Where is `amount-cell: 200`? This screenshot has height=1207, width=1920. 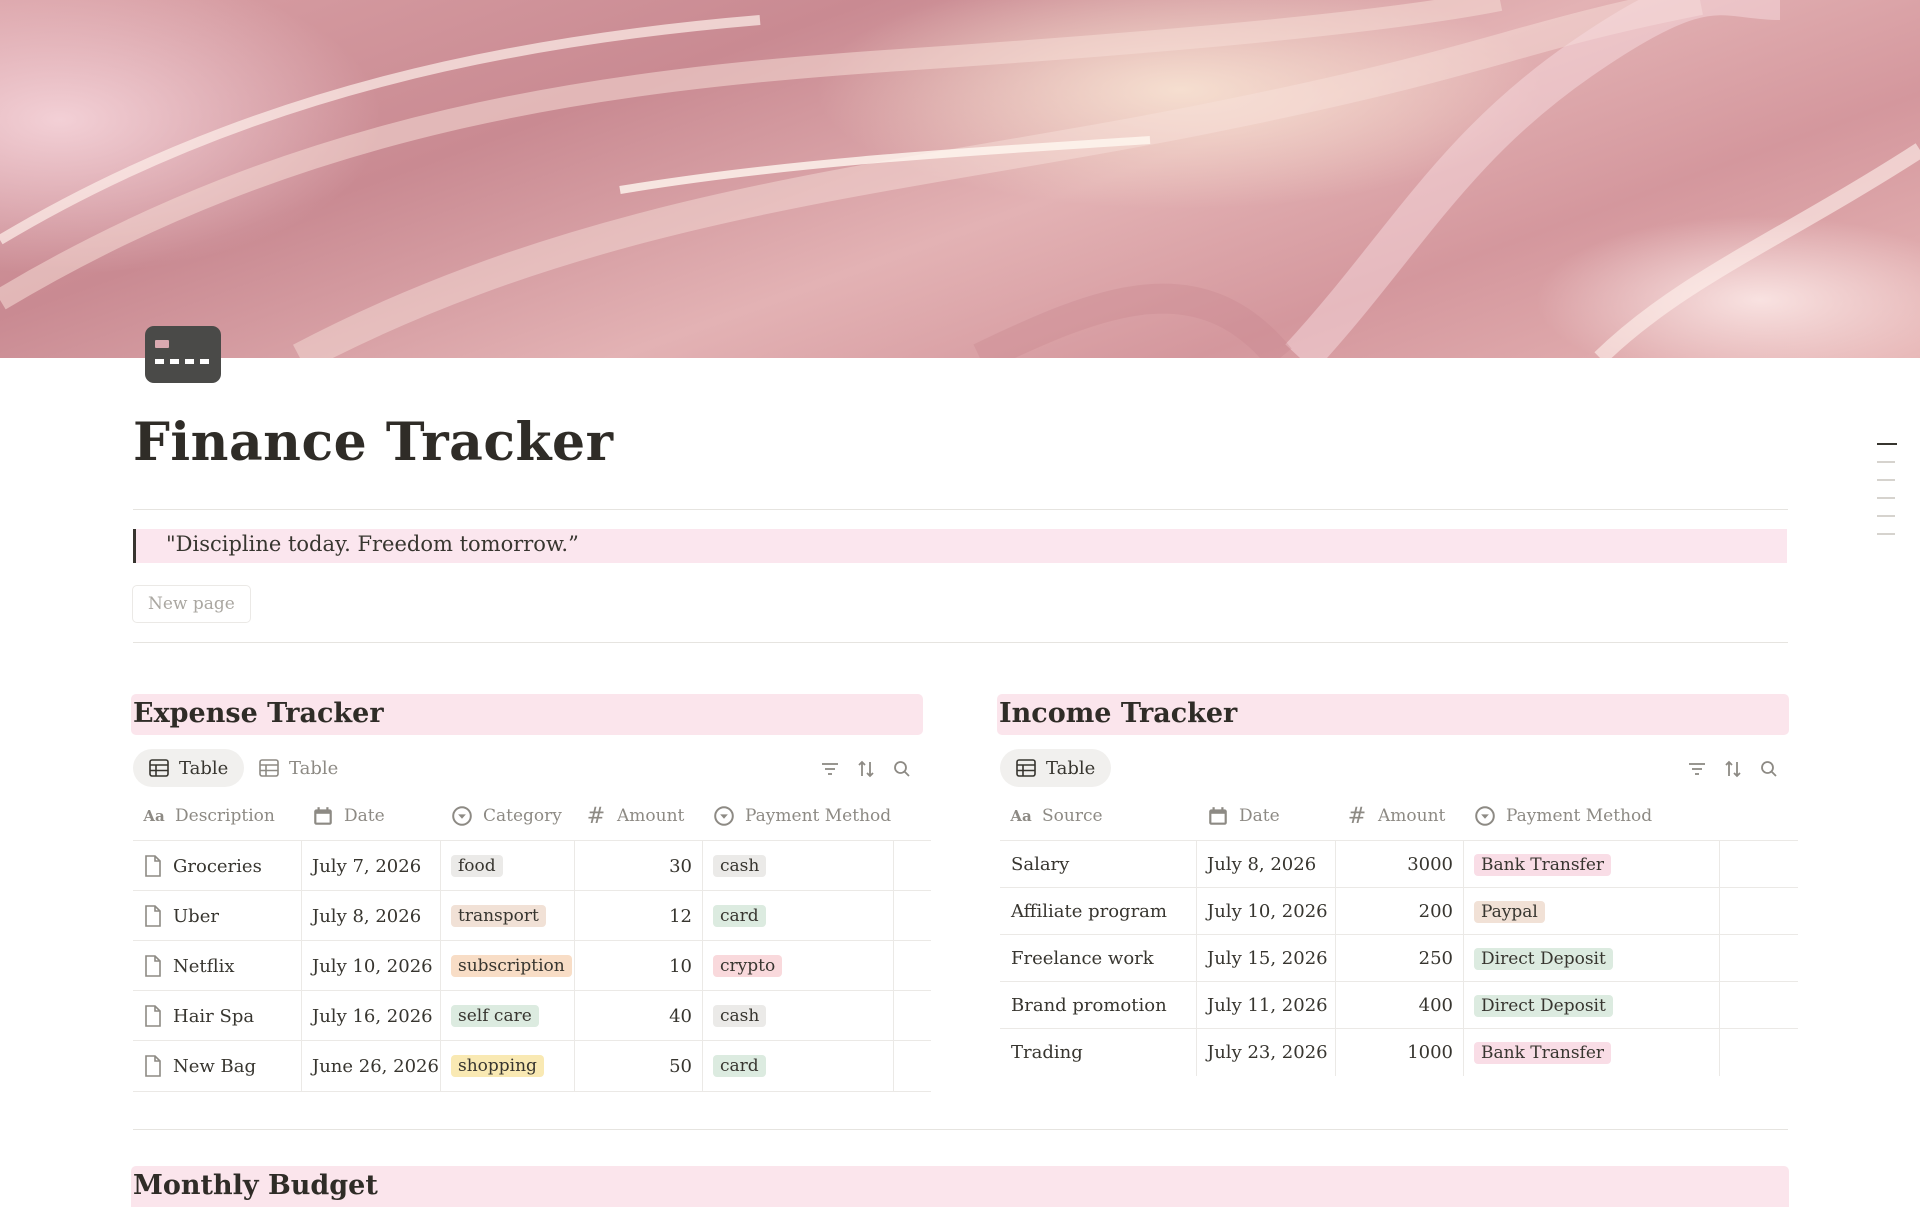 amount-cell: 200 is located at coordinates (1400, 911).